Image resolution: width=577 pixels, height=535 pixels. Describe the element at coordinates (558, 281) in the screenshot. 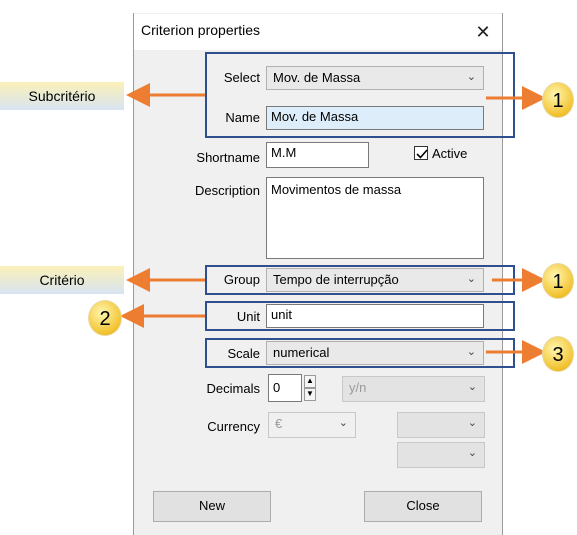

I see `marker-1-group: 1` at that location.